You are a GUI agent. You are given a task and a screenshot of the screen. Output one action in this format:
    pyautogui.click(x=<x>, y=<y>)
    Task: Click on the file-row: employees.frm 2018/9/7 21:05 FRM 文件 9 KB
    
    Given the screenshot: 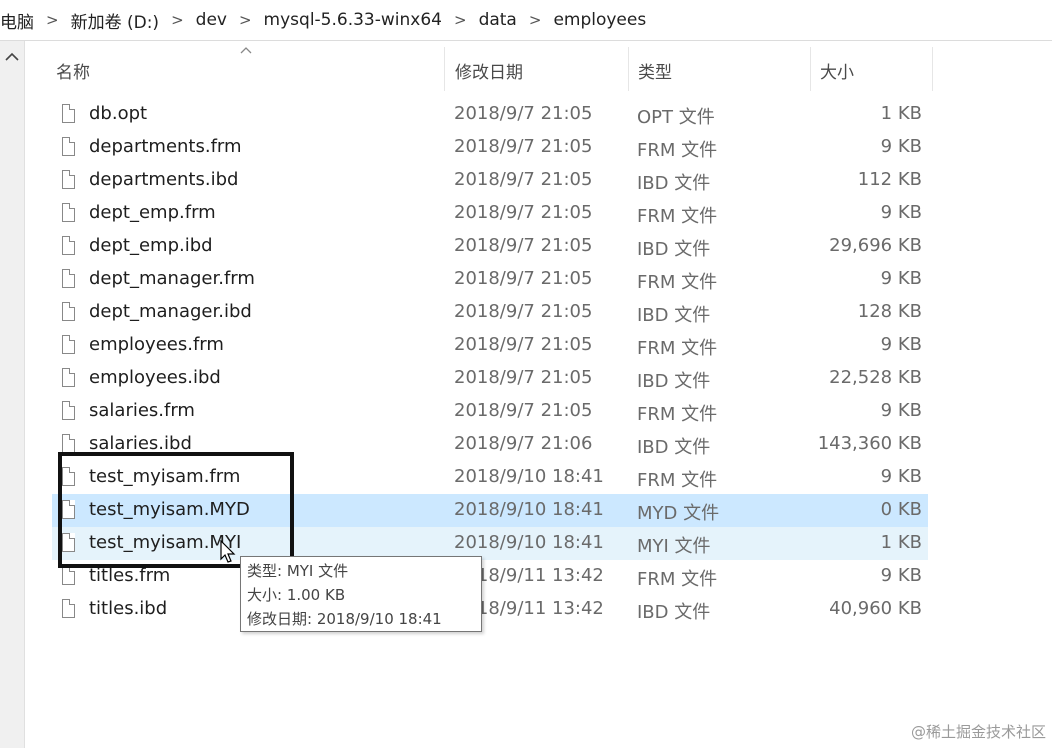 What is the action you would take?
    pyautogui.click(x=490, y=345)
    